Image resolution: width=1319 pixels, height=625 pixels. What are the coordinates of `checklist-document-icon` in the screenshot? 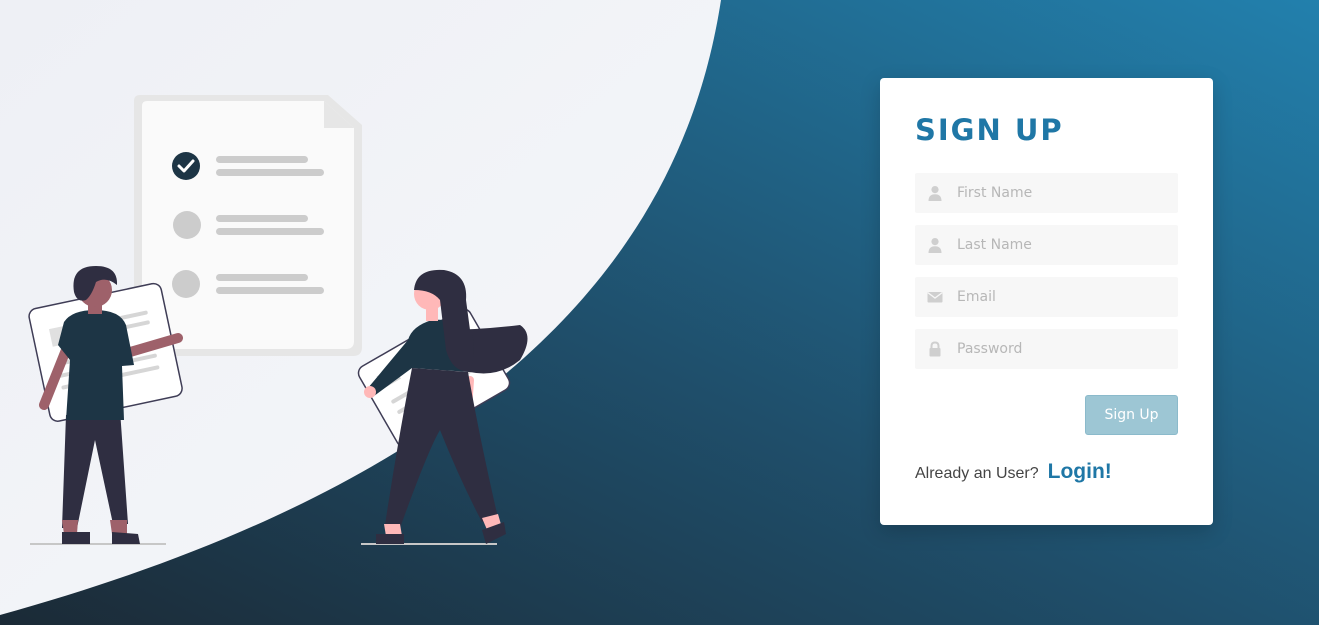 It's located at (248, 225).